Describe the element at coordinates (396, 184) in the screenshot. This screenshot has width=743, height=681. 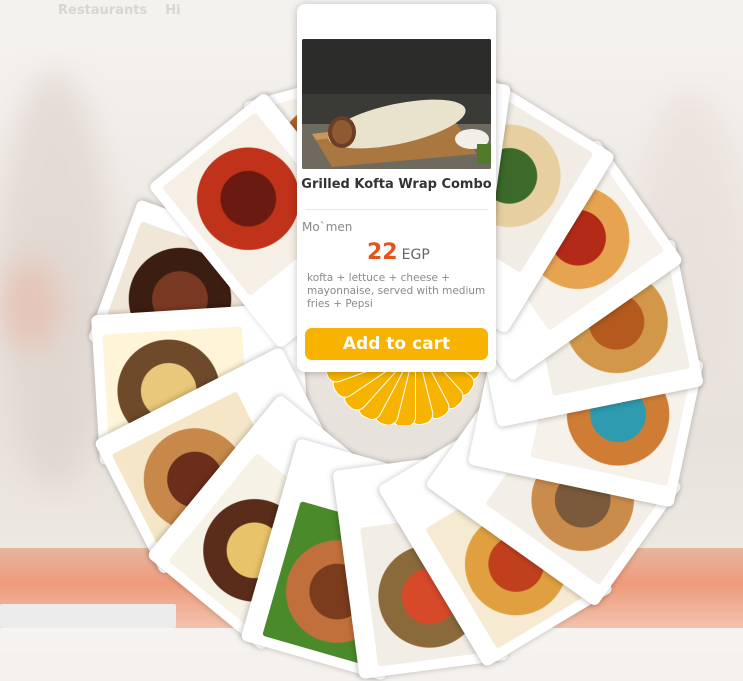
I see `featured-product-title: Grilled Kofta Wrap Combo` at that location.